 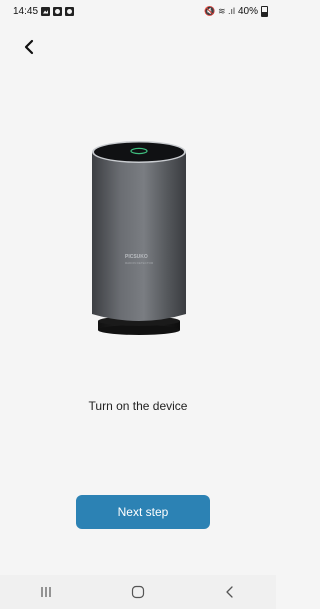 What do you see at coordinates (247, 11) in the screenshot?
I see `battery-percent: 40%` at bounding box center [247, 11].